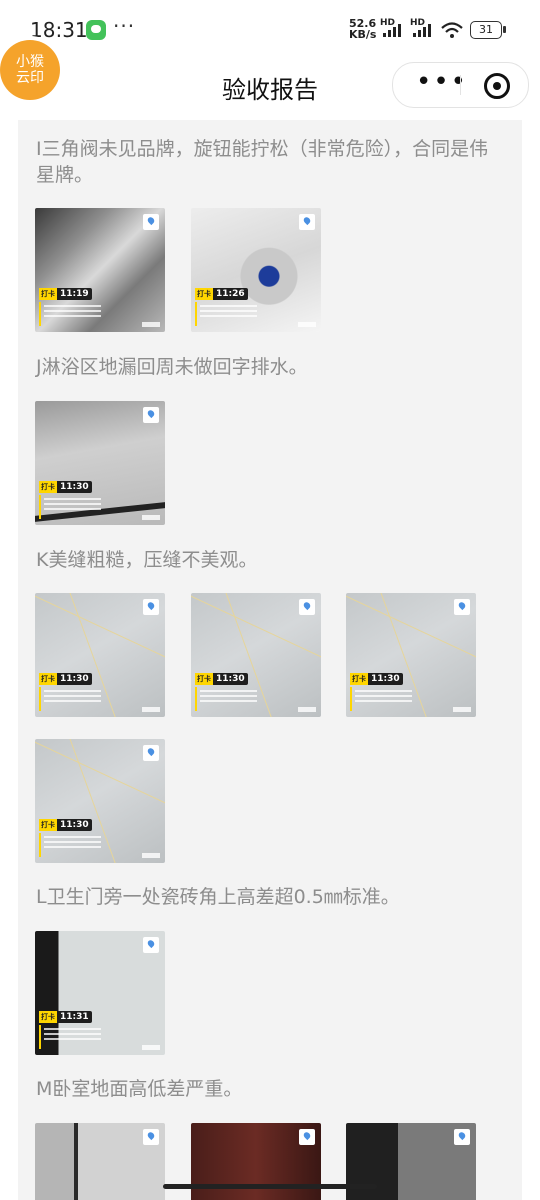 This screenshot has width=540, height=1200. What do you see at coordinates (100, 993) in the screenshot?
I see `issue-photo: 打卡 11:31` at bounding box center [100, 993].